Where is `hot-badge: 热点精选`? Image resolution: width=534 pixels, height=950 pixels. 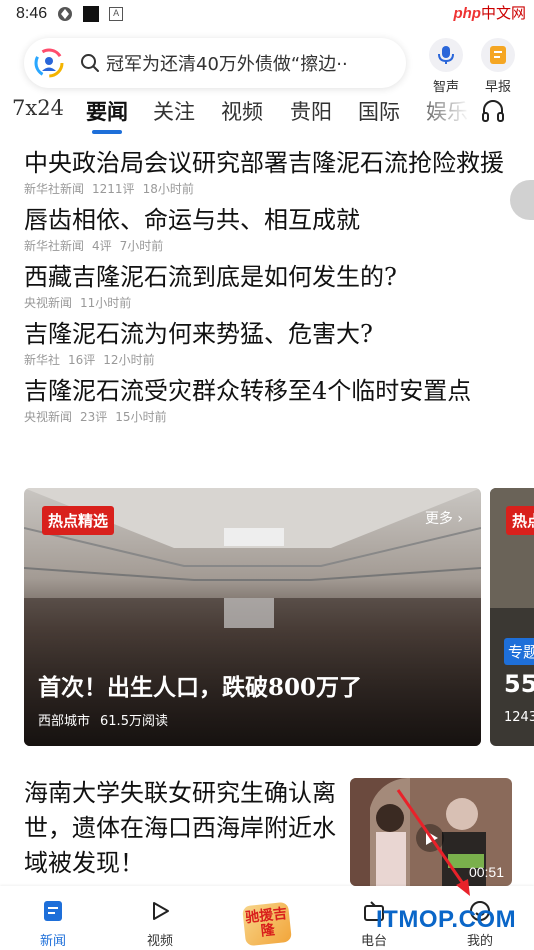
hot-badge: 热点精选 is located at coordinates (78, 520).